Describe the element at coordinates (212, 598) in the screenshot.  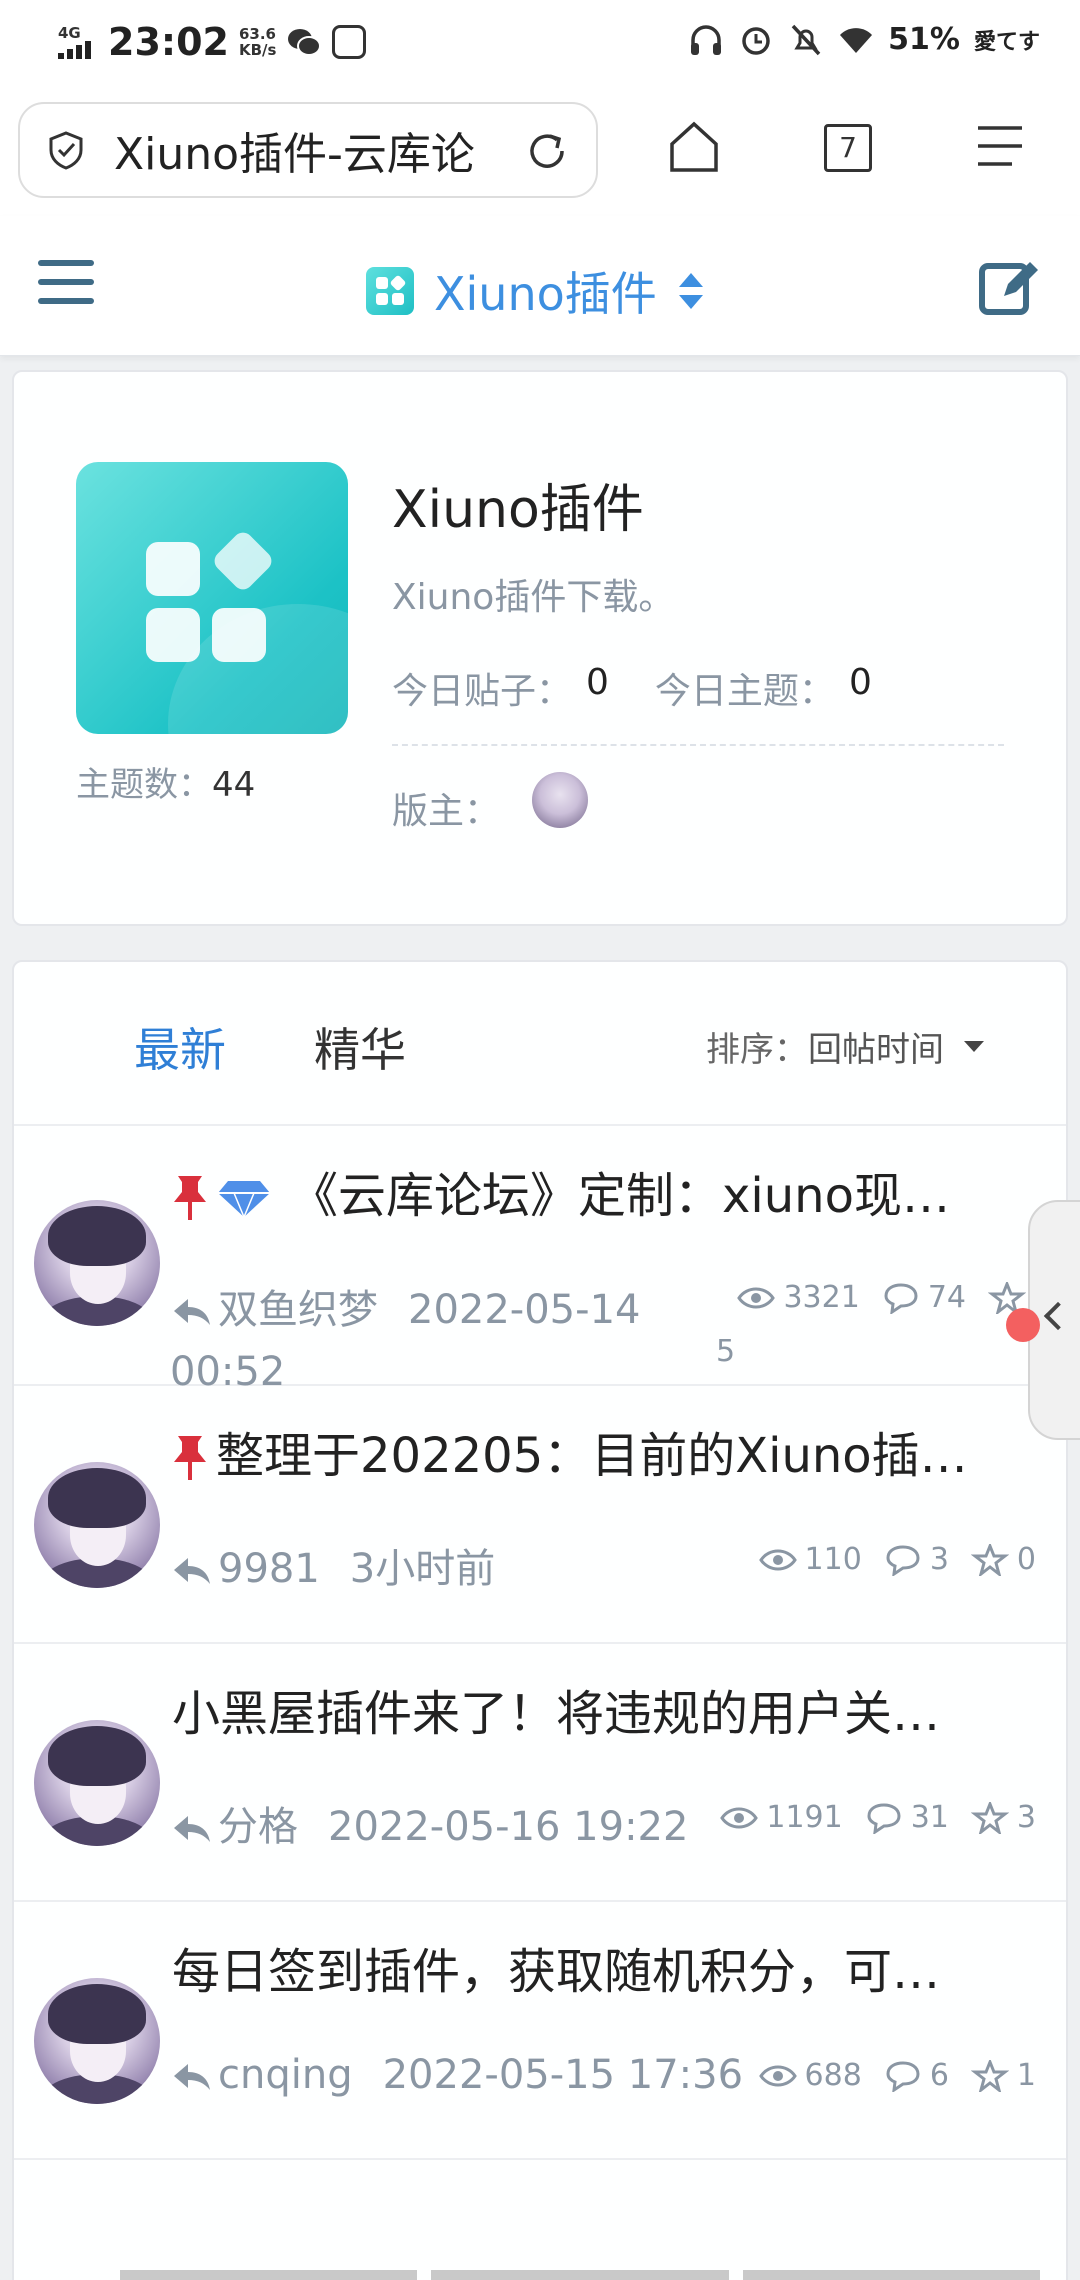
I see `forum-logo` at that location.